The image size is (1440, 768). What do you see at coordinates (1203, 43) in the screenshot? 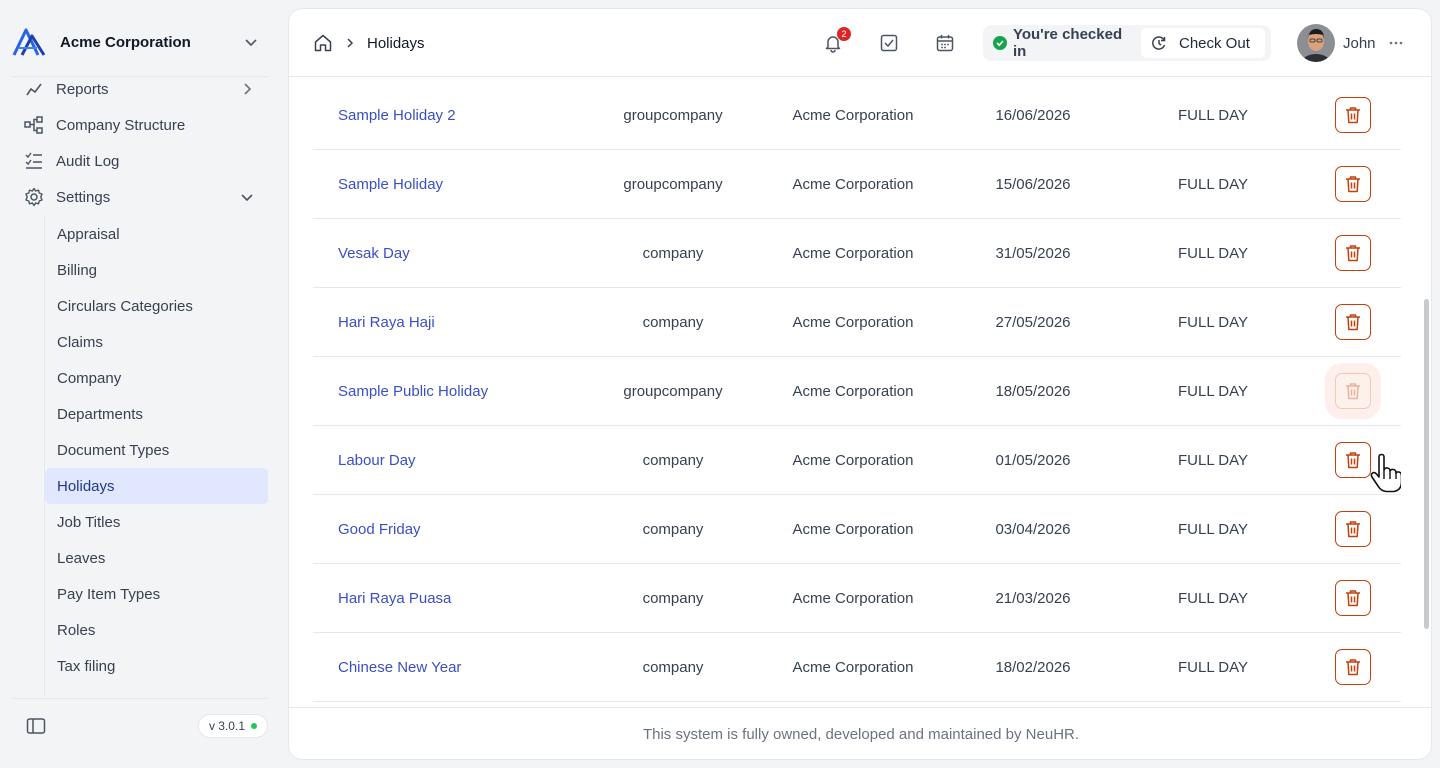
I see `check-out-button: Check Out` at bounding box center [1203, 43].